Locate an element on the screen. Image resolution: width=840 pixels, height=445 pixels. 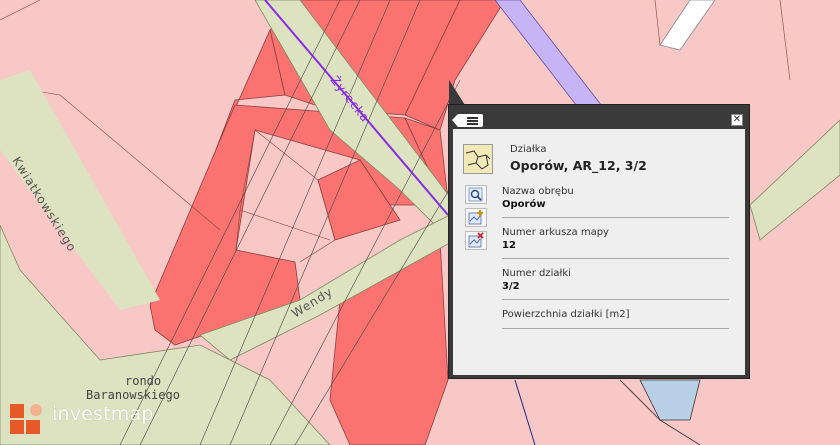
attribute-row-arkusz: Numer arkusza mapy 12 is located at coordinates (615, 243).